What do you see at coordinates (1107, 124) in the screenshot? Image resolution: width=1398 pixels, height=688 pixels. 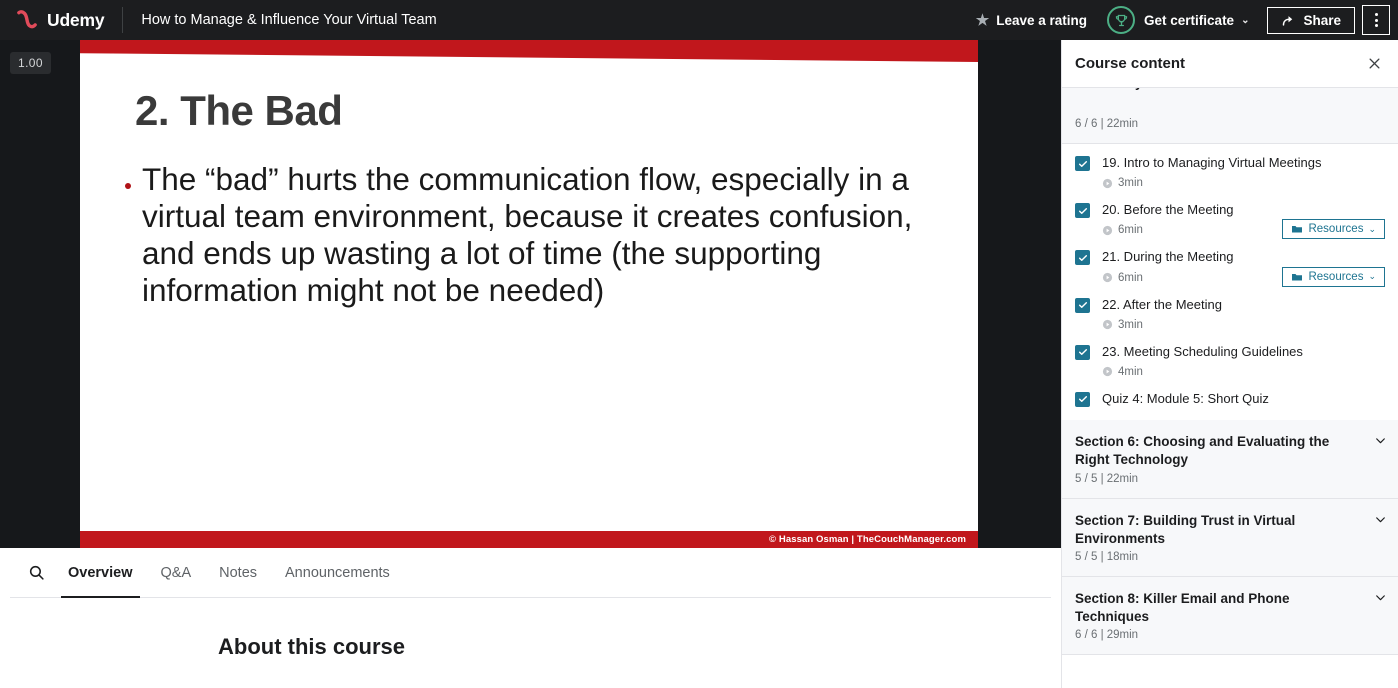 I see `section-partial-meta: 6 / 6 | 22min` at bounding box center [1107, 124].